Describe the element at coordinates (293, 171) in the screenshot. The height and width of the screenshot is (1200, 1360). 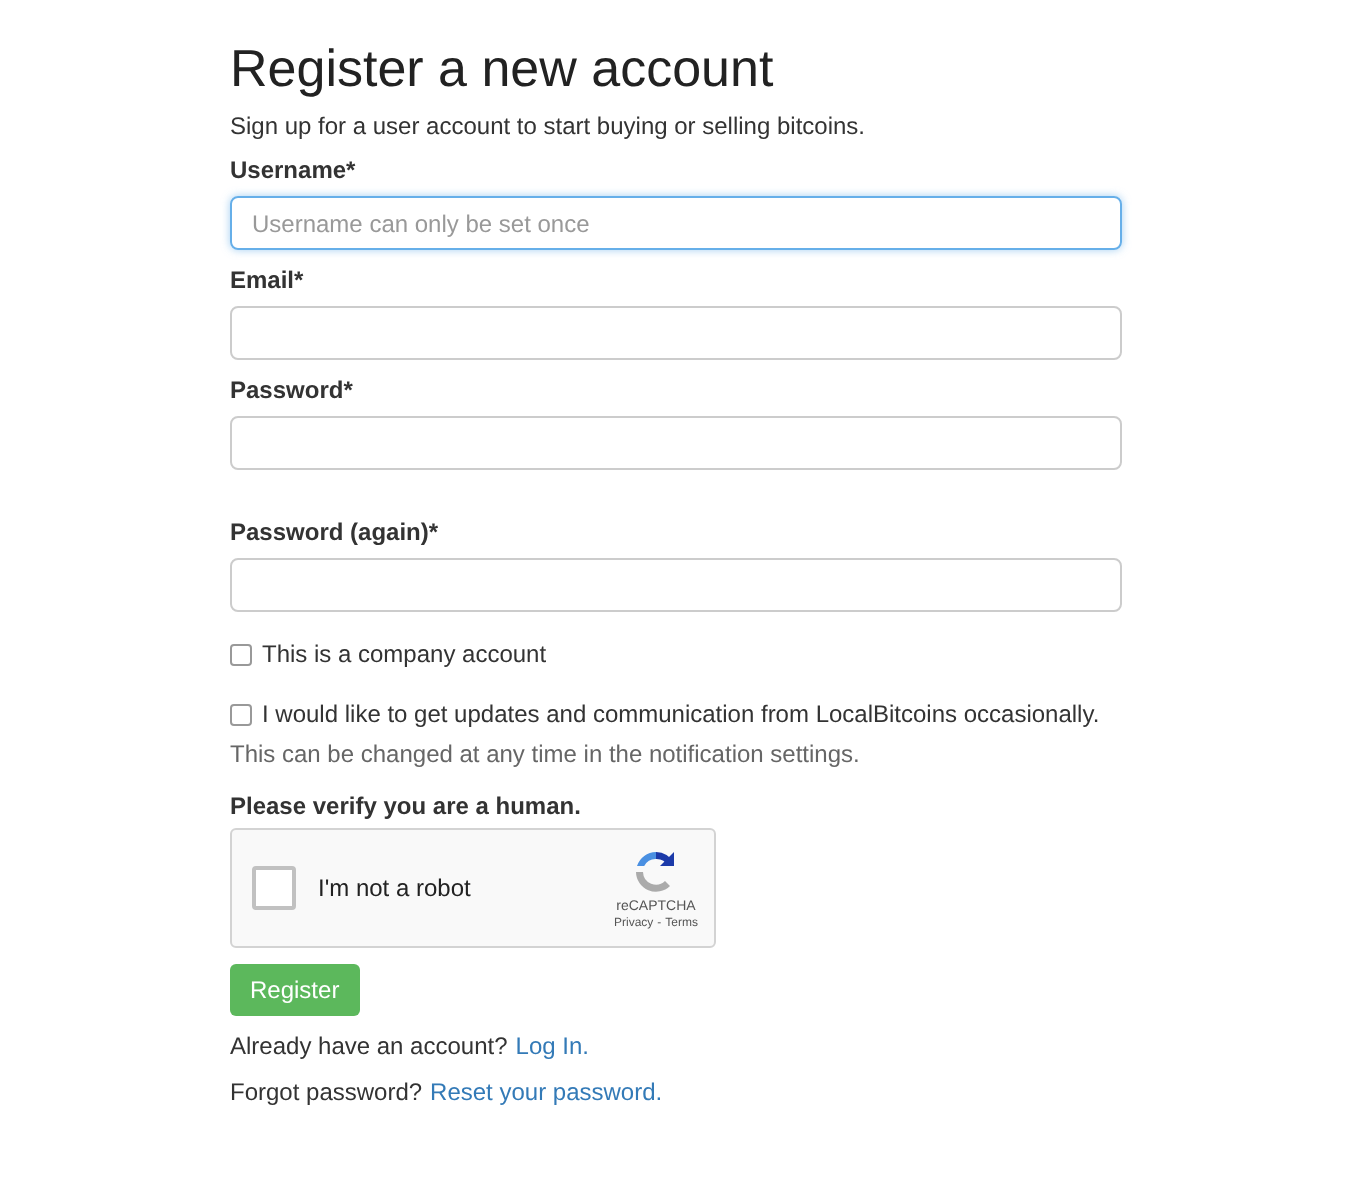
I see `field-label: Username*` at that location.